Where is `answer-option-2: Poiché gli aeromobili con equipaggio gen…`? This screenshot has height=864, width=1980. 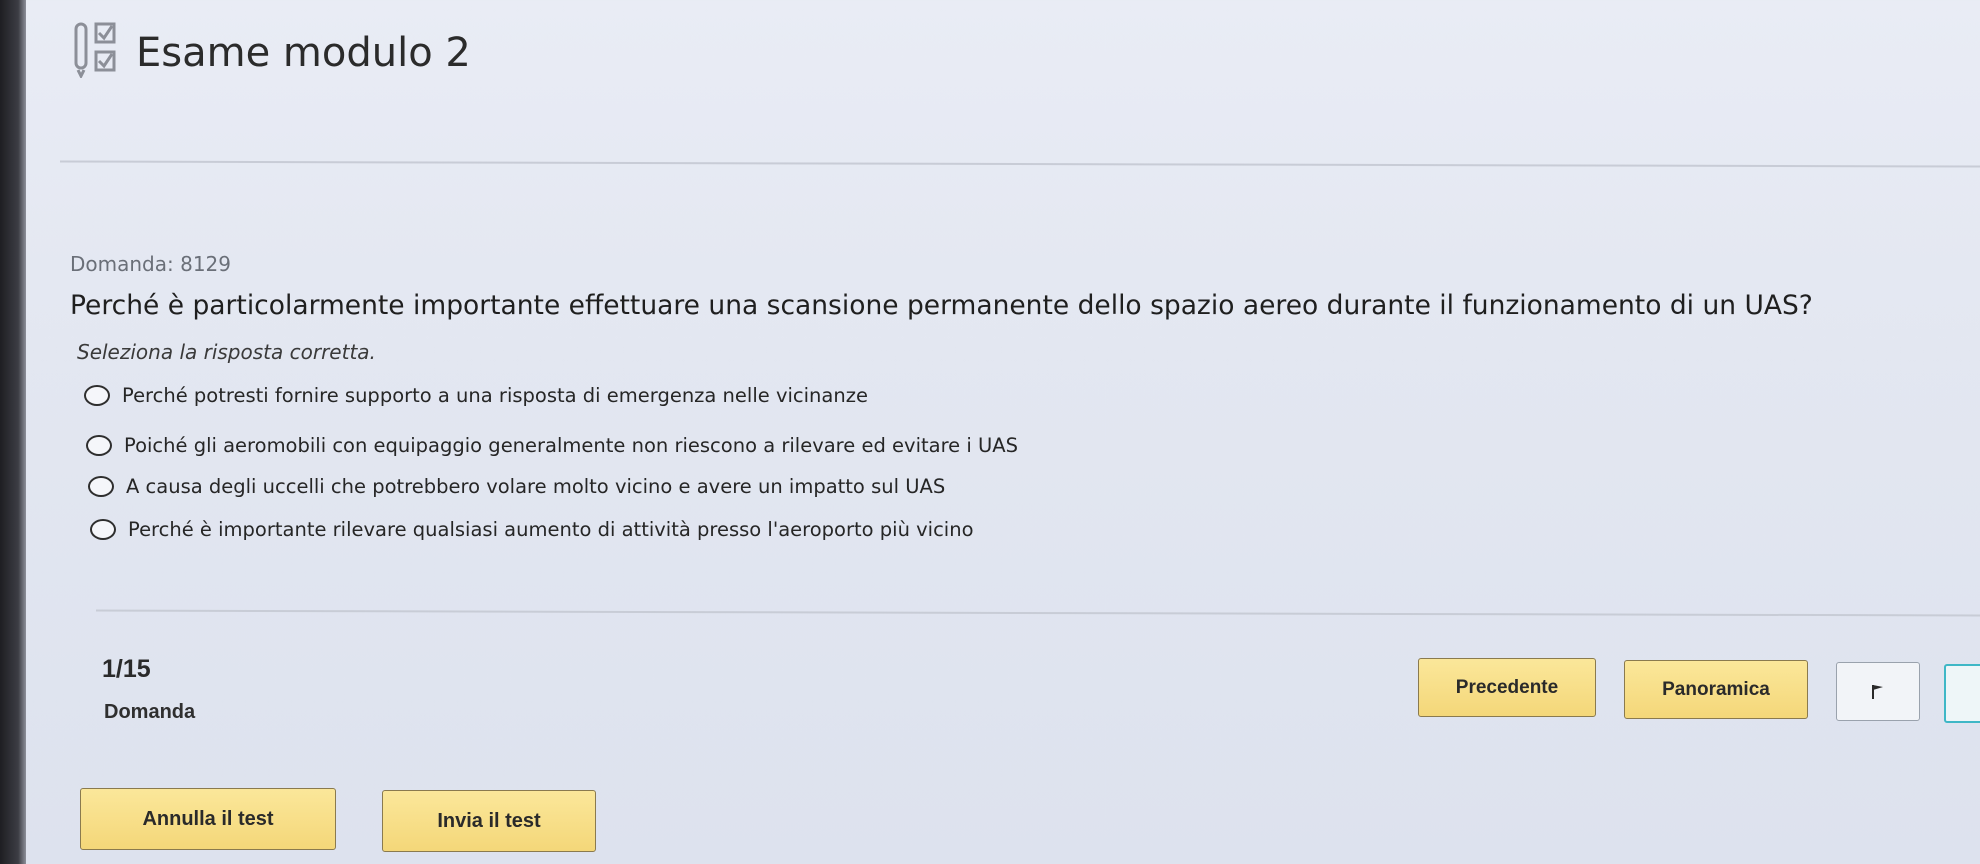 answer-option-2: Poiché gli aeromobili con equipaggio gen… is located at coordinates (552, 445).